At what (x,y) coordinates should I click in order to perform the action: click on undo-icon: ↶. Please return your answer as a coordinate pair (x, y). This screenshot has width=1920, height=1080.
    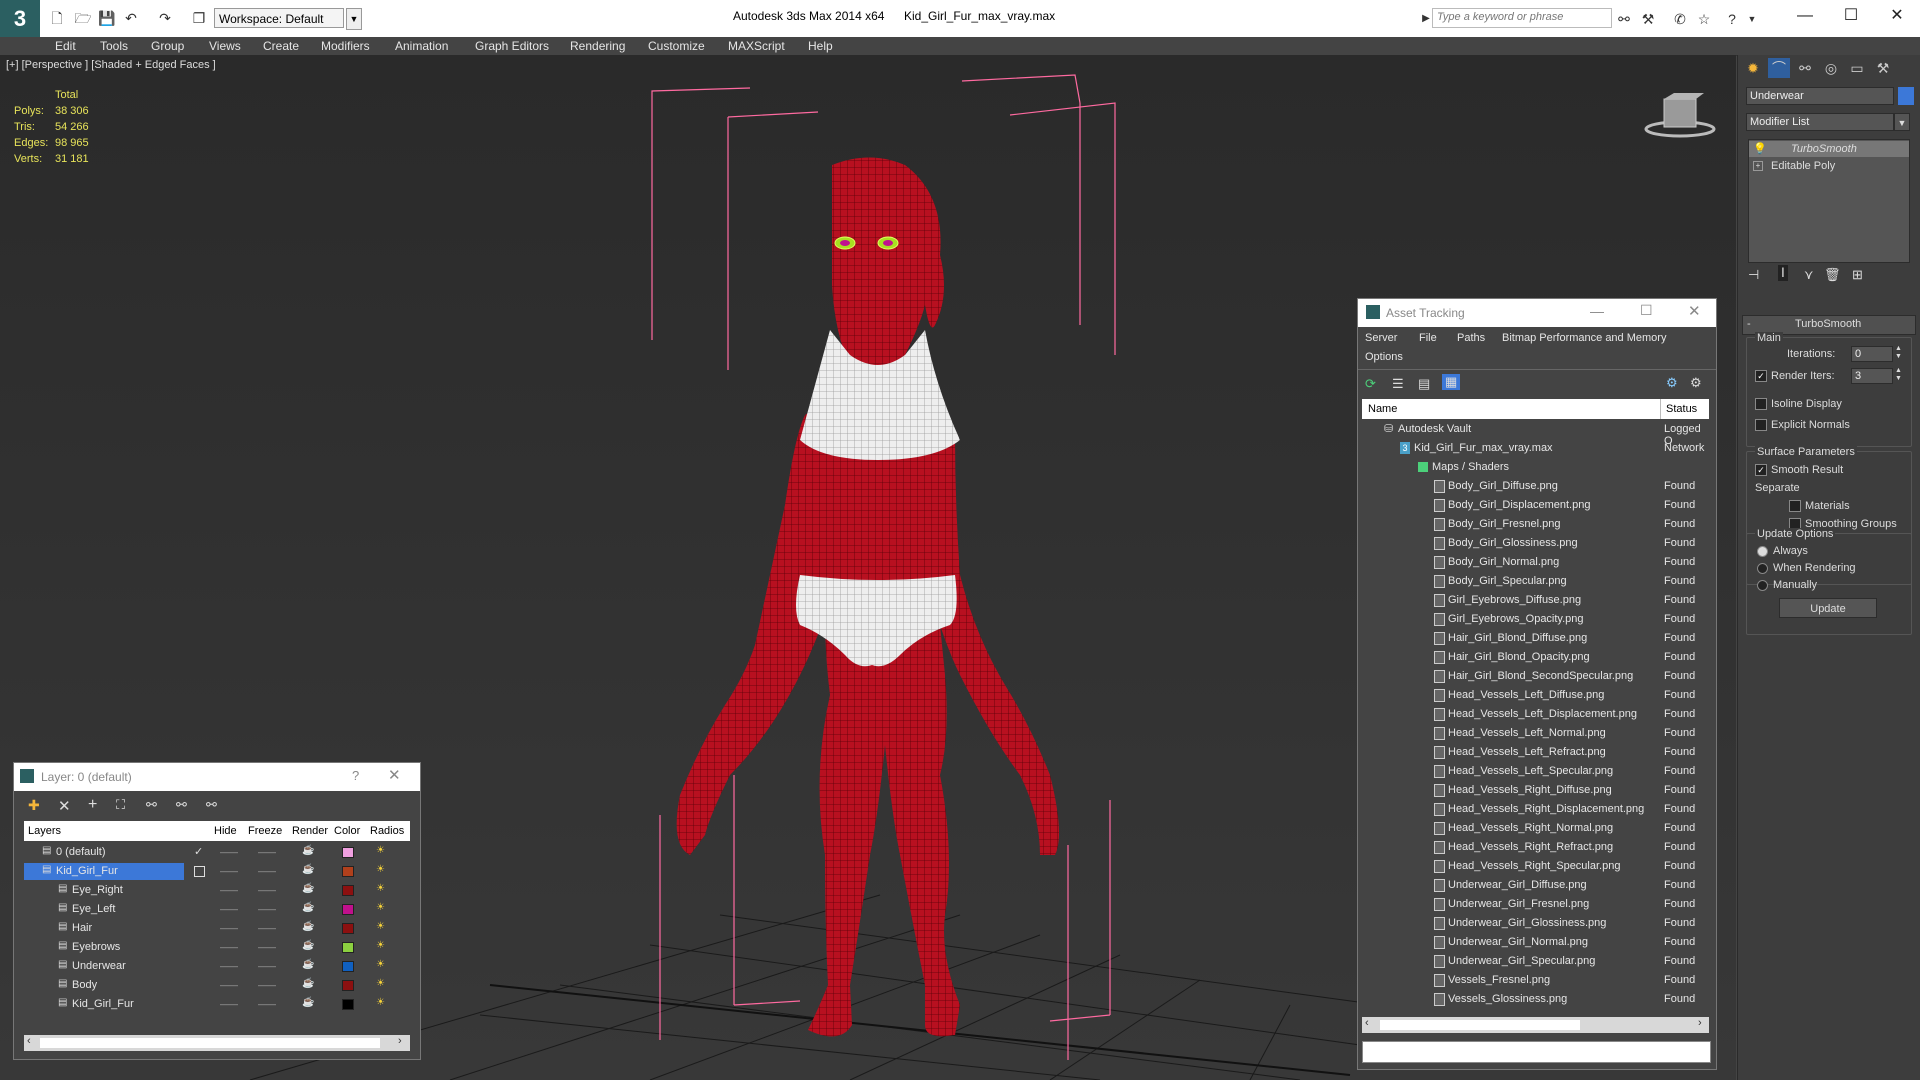
    Looking at the image, I should click on (131, 18).